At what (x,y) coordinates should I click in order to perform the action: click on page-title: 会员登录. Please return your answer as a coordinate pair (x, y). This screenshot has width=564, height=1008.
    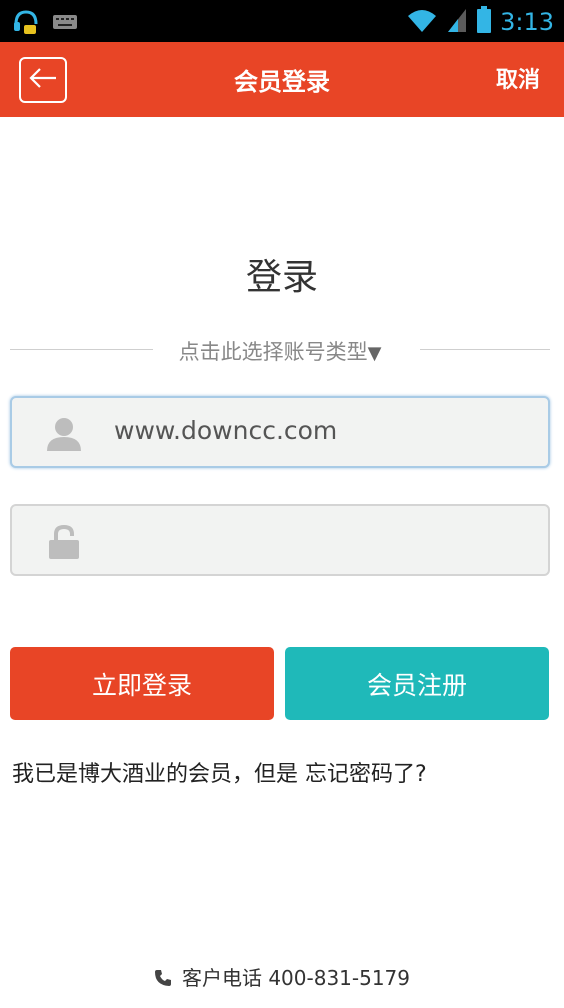
    Looking at the image, I should click on (282, 82).